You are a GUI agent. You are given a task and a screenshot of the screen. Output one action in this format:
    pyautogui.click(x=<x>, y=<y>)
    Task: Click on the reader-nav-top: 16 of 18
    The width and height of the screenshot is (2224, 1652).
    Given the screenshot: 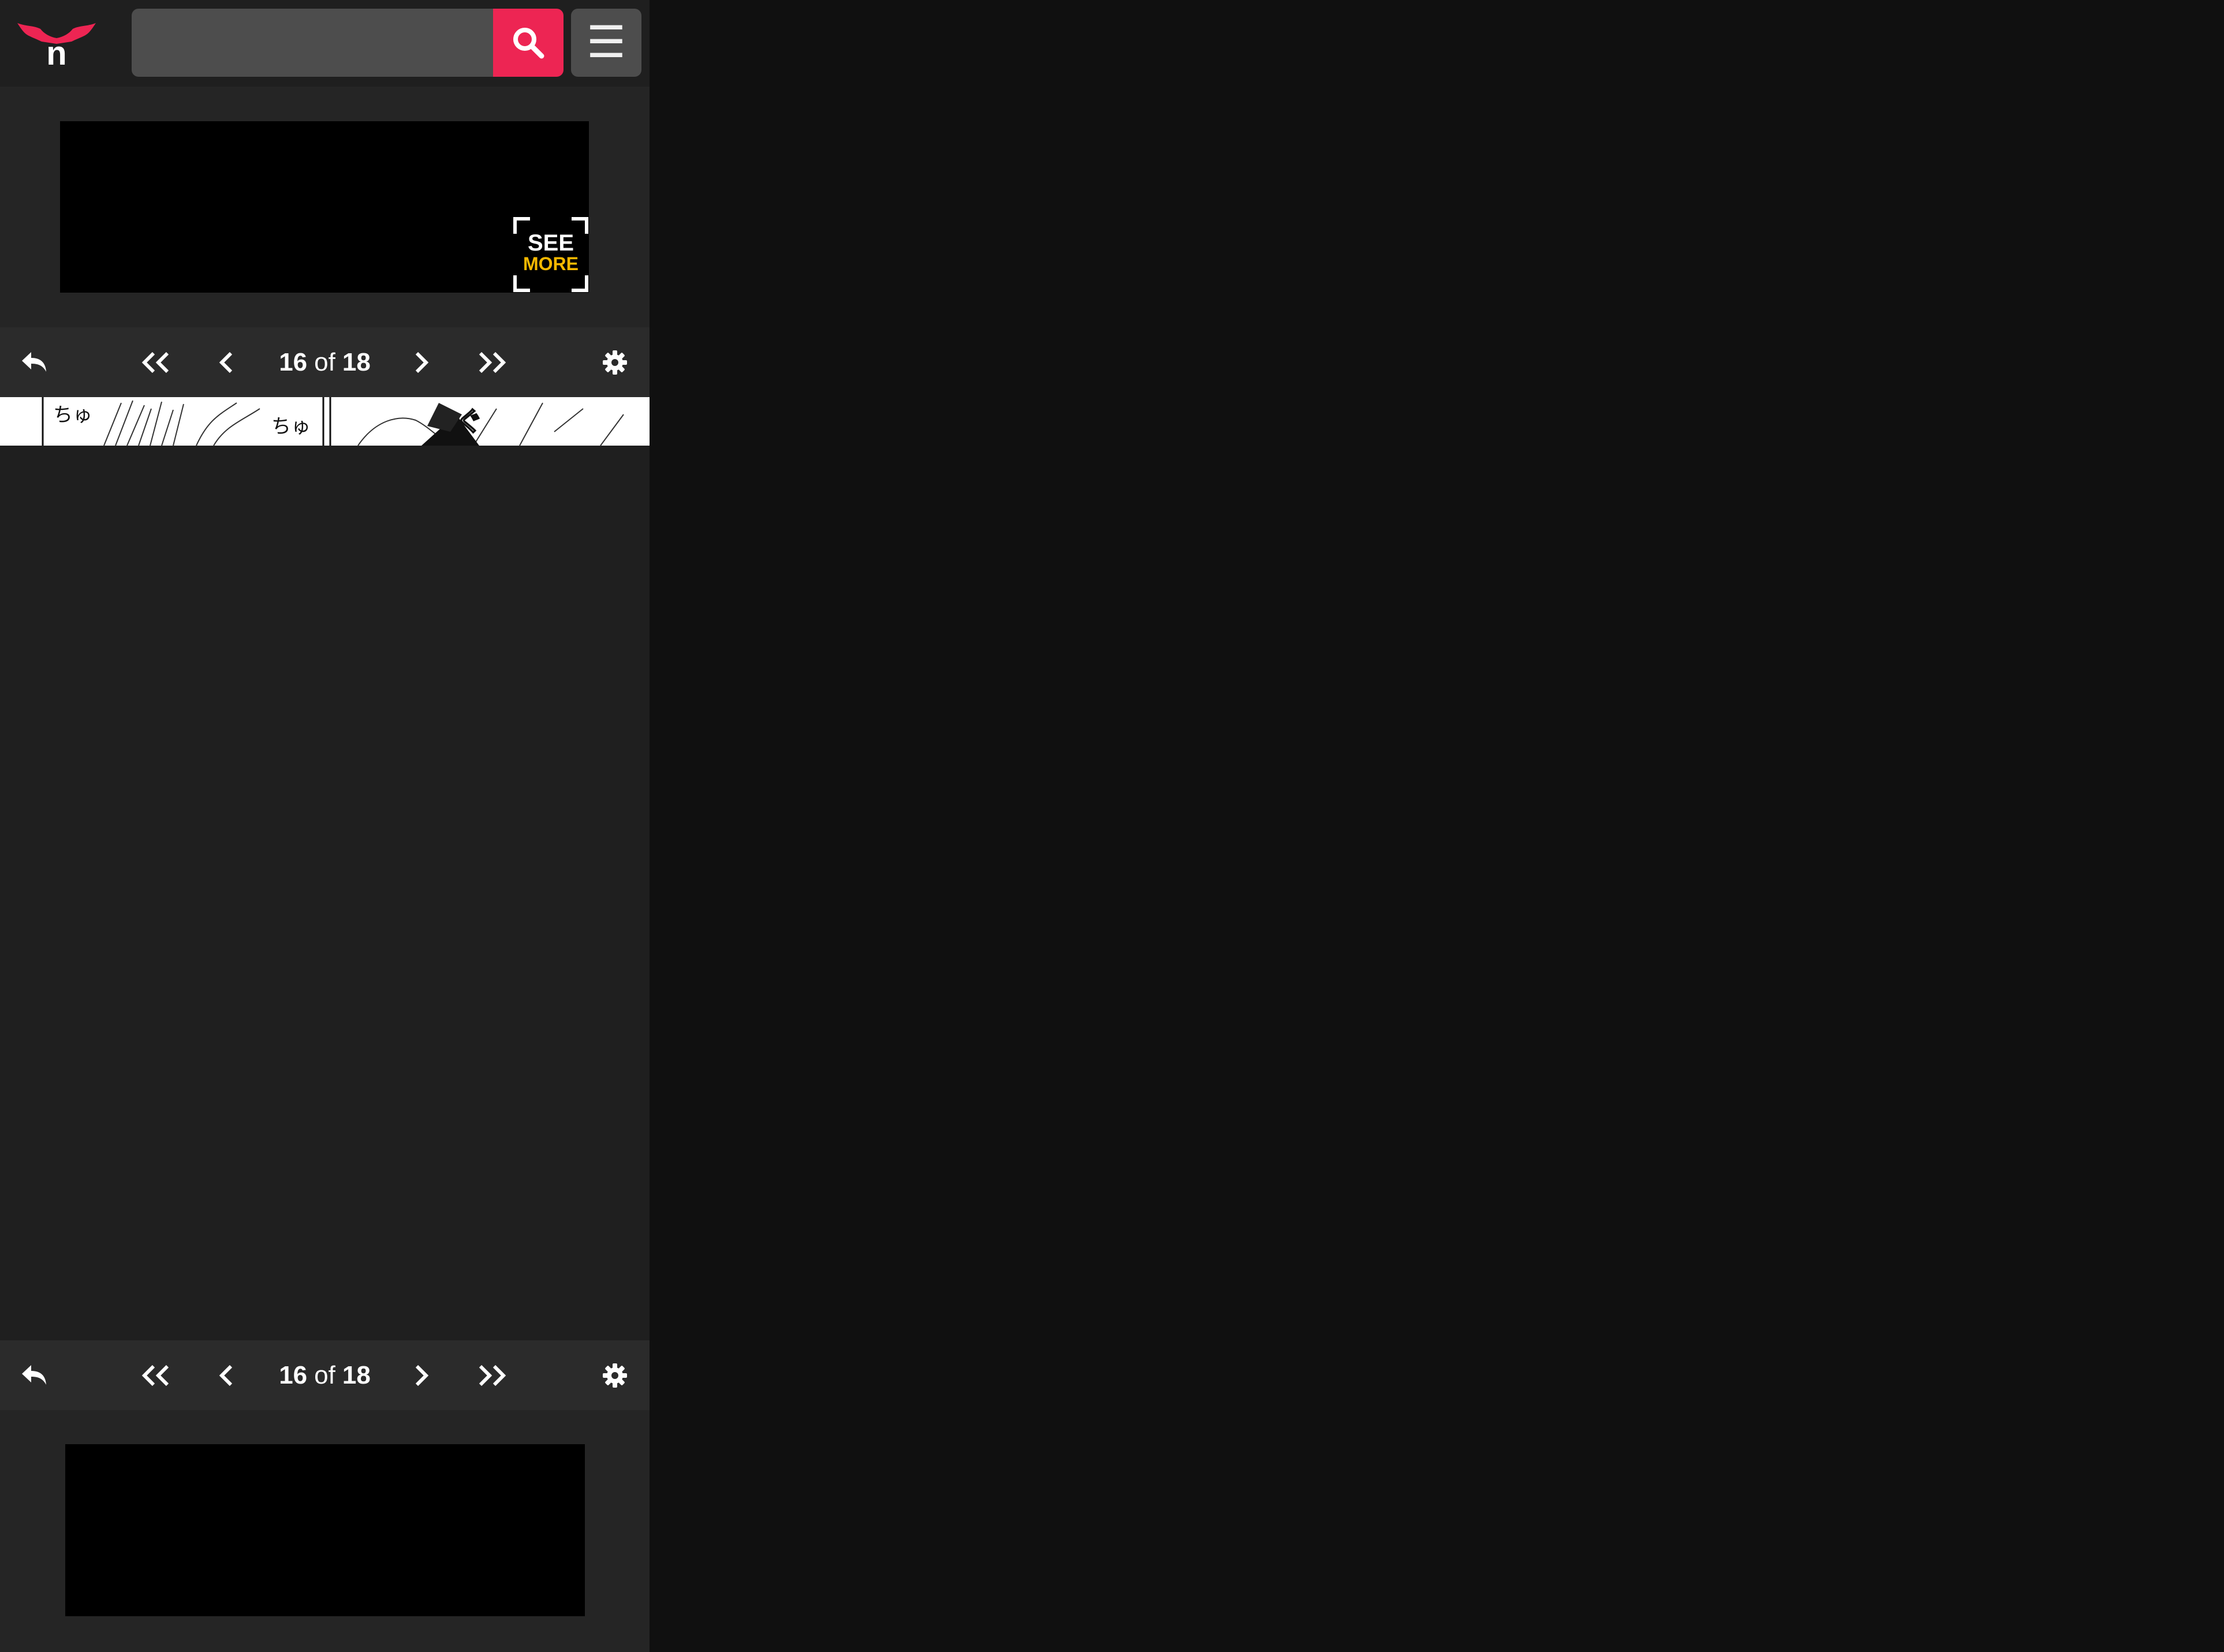 What is the action you would take?
    pyautogui.click(x=325, y=362)
    